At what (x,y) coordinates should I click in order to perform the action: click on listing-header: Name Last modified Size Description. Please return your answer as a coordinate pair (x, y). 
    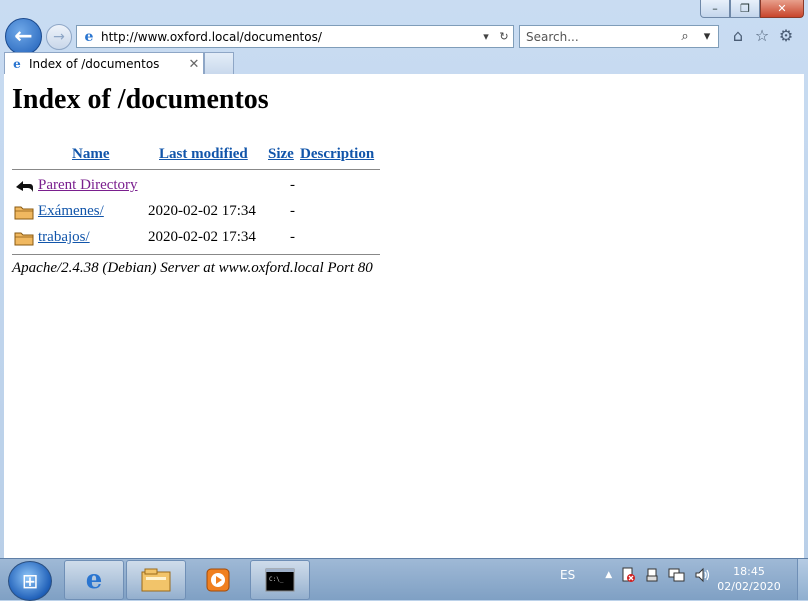
    Looking at the image, I should click on (197, 156).